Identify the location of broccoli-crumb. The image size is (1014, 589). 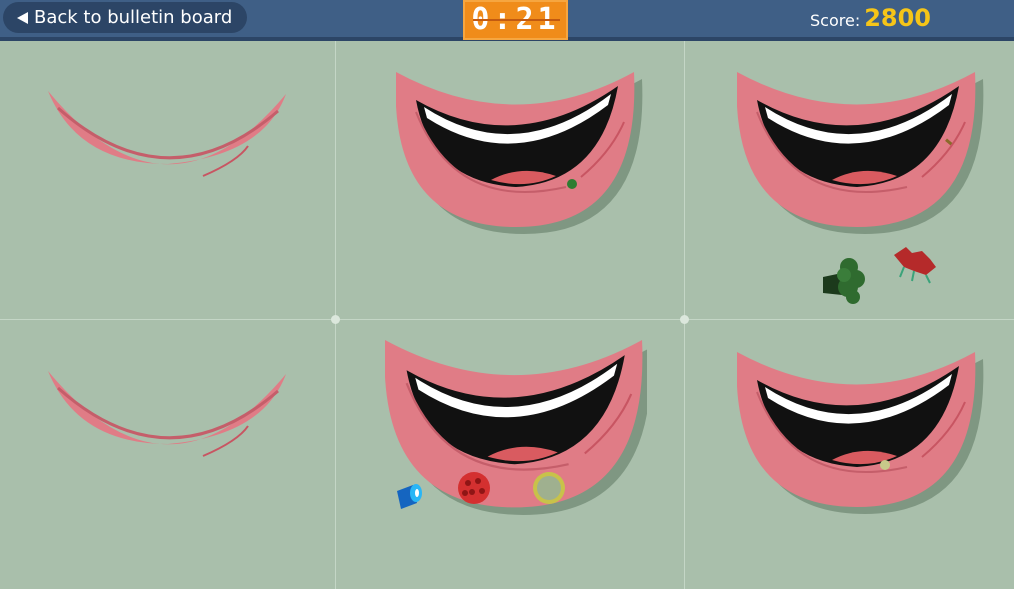
(572, 184).